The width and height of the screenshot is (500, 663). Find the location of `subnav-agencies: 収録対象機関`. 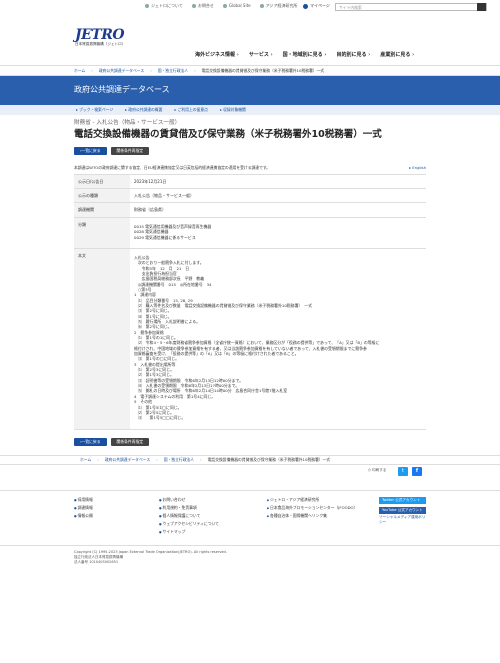

subnav-agencies: 収録対象機関 is located at coordinates (233, 109).